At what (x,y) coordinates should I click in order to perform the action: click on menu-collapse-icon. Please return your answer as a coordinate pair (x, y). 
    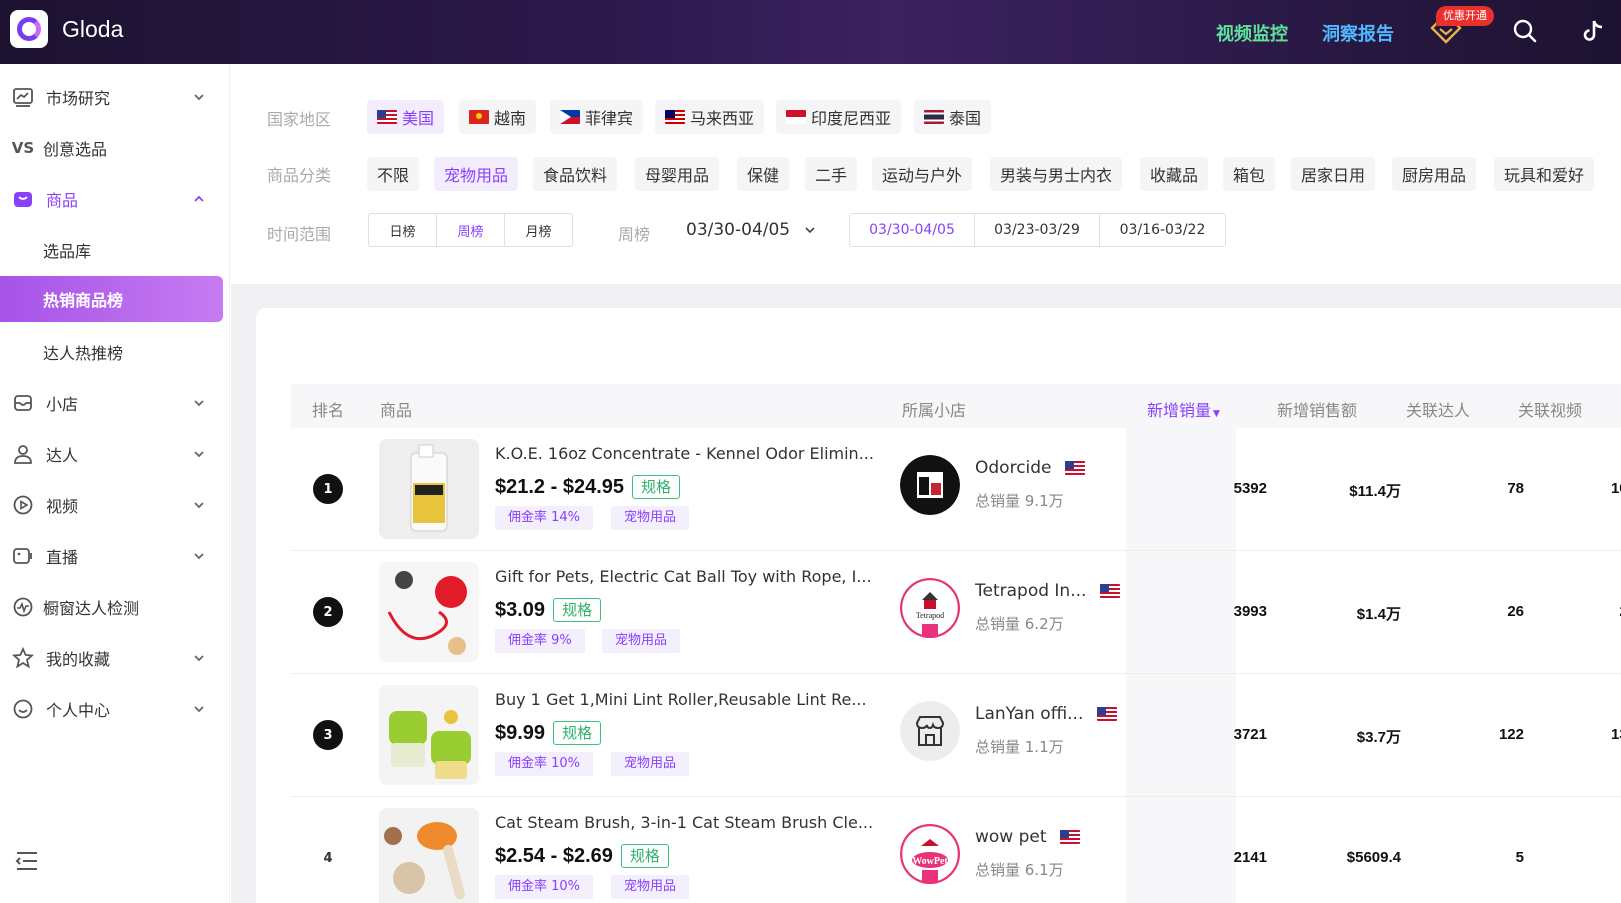
    Looking at the image, I should click on (27, 861).